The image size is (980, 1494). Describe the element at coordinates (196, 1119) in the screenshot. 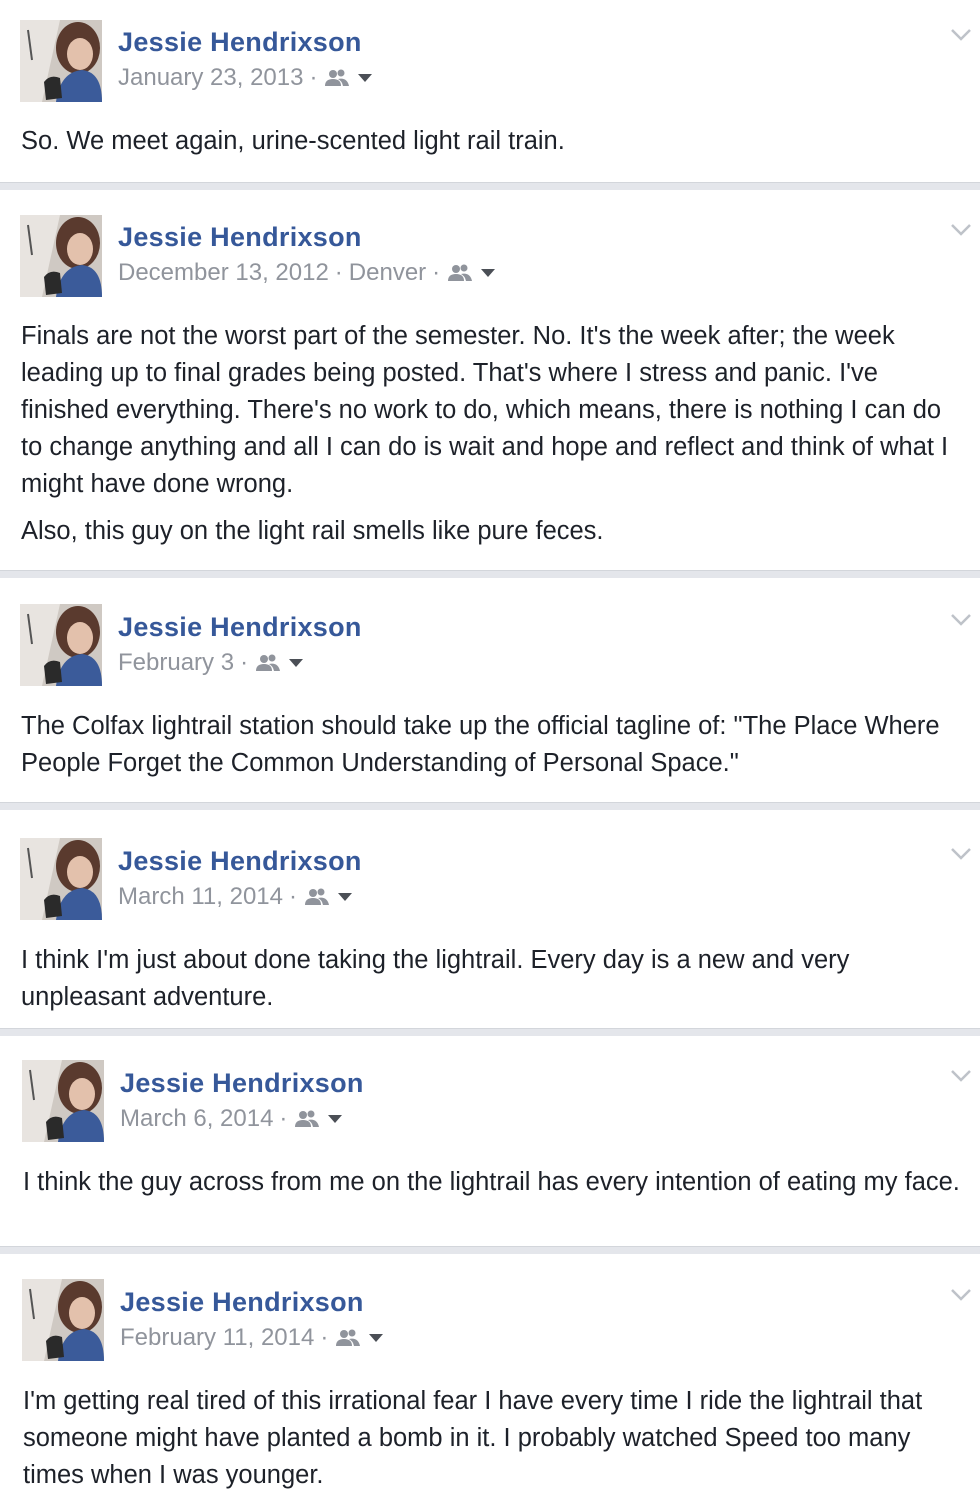

I see `post-date: March 6, 2014` at that location.